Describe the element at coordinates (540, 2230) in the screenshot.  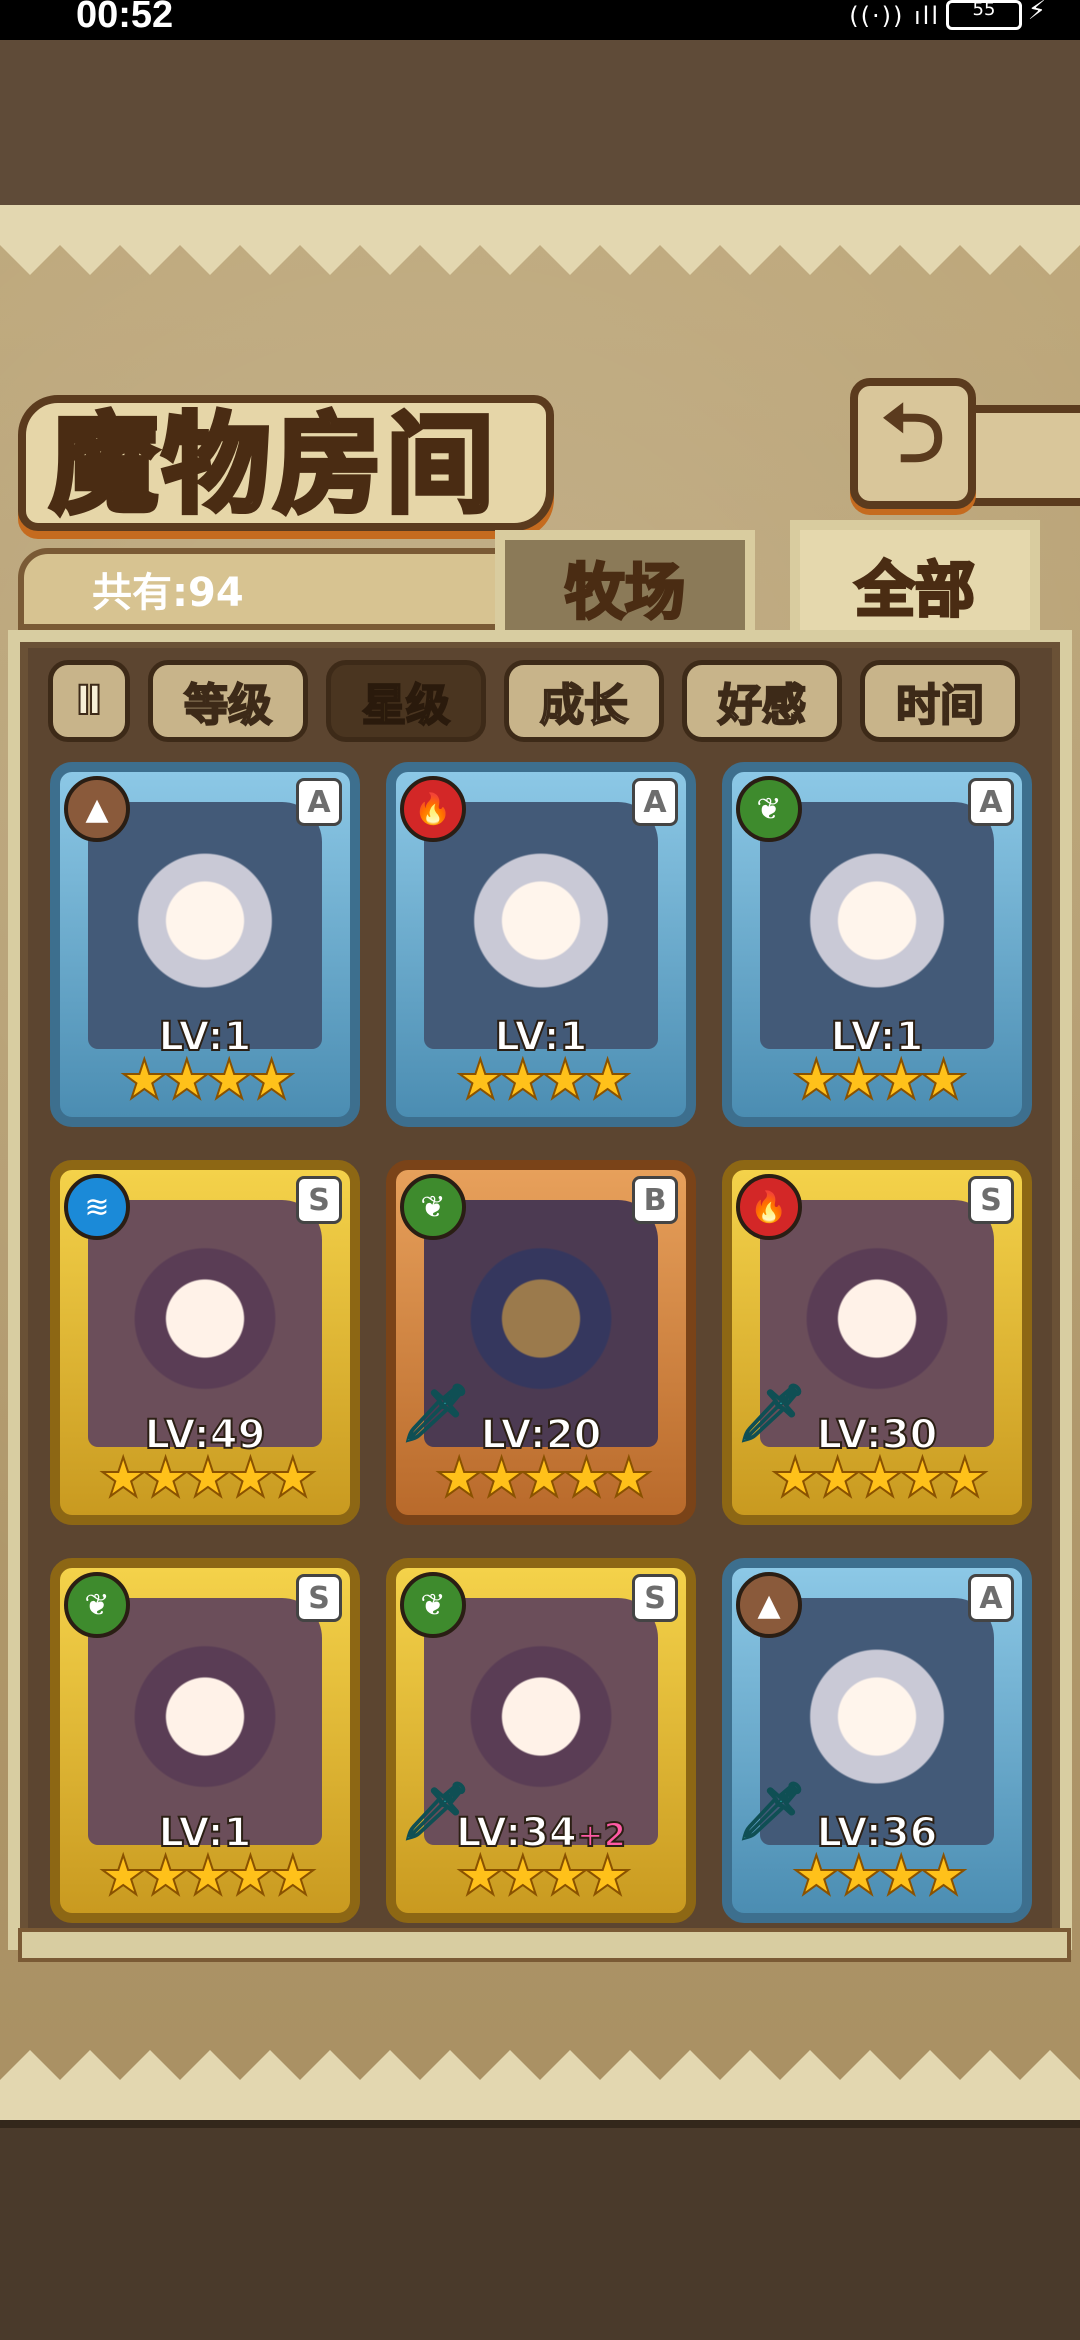
I see `bottom-map-strip` at that location.